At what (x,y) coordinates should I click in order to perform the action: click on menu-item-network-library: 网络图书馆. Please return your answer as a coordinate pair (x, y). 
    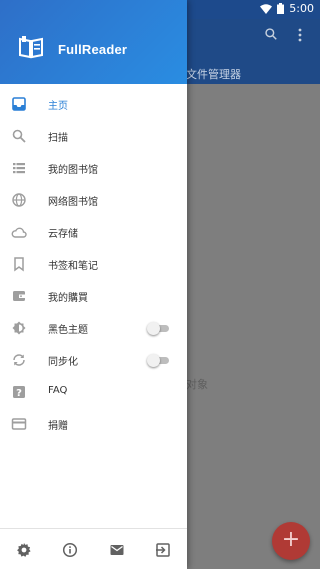
    Looking at the image, I should click on (93, 200).